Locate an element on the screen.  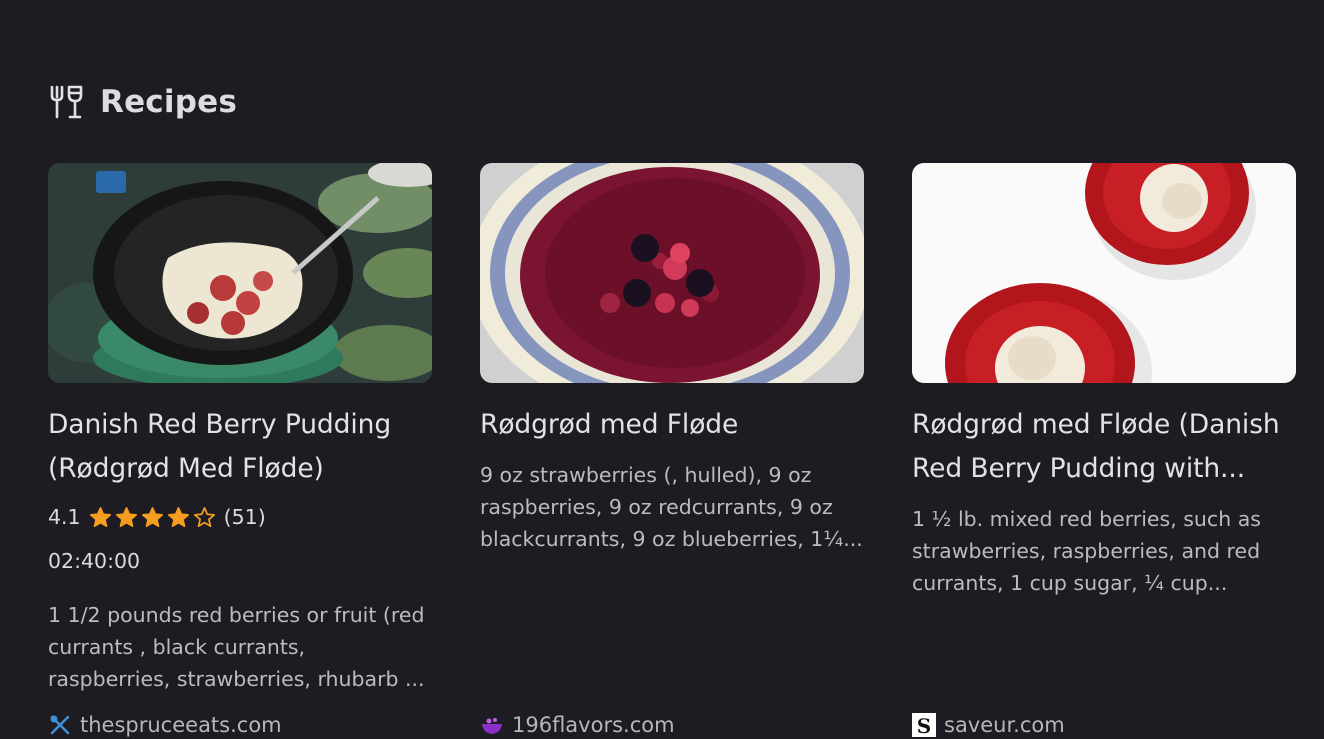
bowl-icon is located at coordinates (492, 725).